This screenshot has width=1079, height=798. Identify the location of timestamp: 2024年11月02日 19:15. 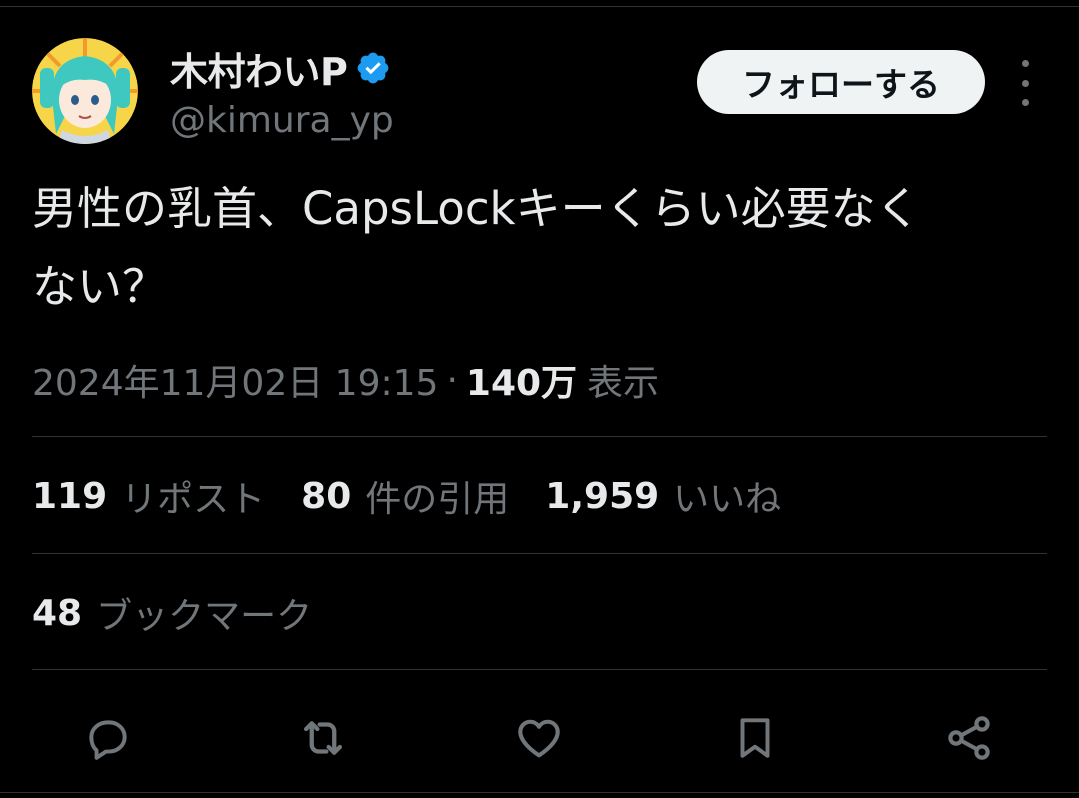
(235, 380).